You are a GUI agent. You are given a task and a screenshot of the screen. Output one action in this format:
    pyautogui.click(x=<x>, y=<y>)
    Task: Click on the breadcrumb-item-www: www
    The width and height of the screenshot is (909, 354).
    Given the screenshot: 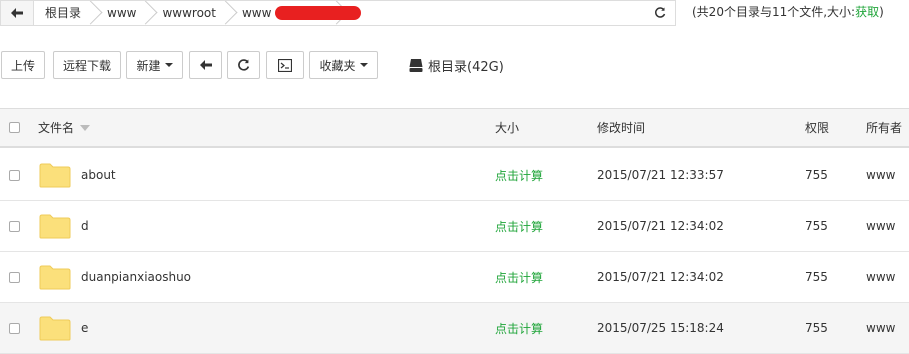 What is the action you would take?
    pyautogui.click(x=122, y=13)
    